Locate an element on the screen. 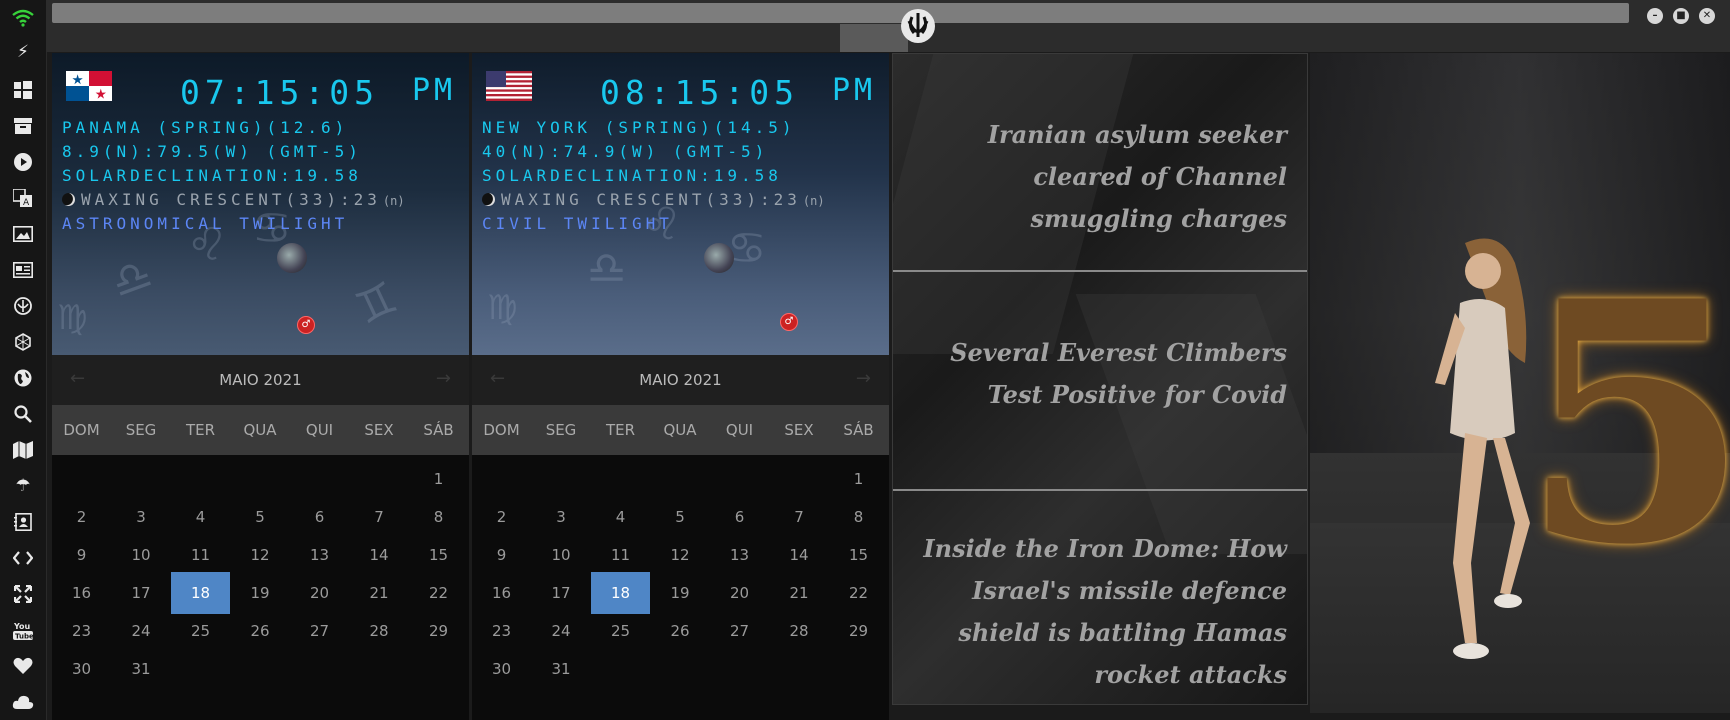 Image resolution: width=1730 pixels, height=720 pixels. address-bar is located at coordinates (840, 13).